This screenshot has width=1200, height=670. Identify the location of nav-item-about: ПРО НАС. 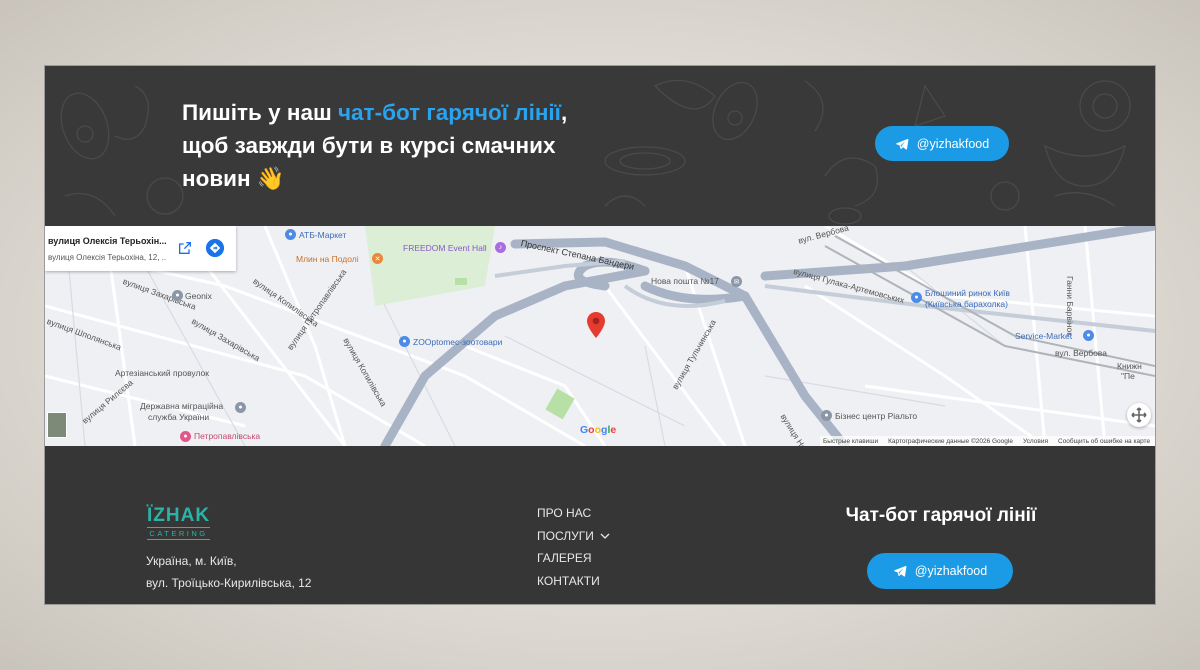
(573, 513).